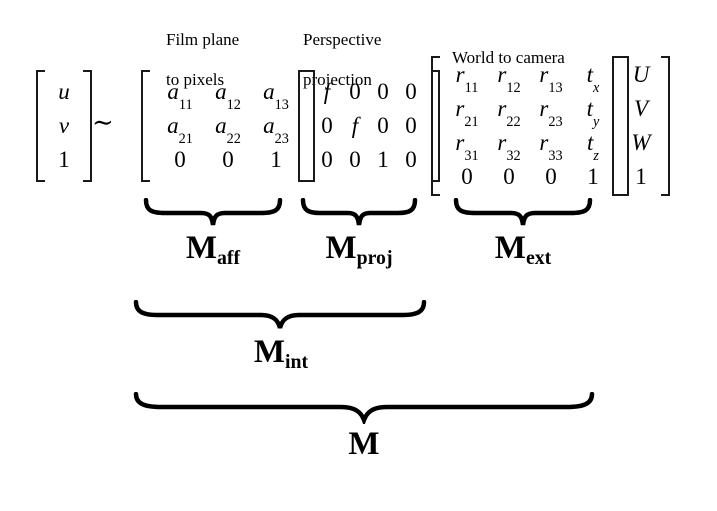  I want to click on cell-u: u, so click(64, 91).